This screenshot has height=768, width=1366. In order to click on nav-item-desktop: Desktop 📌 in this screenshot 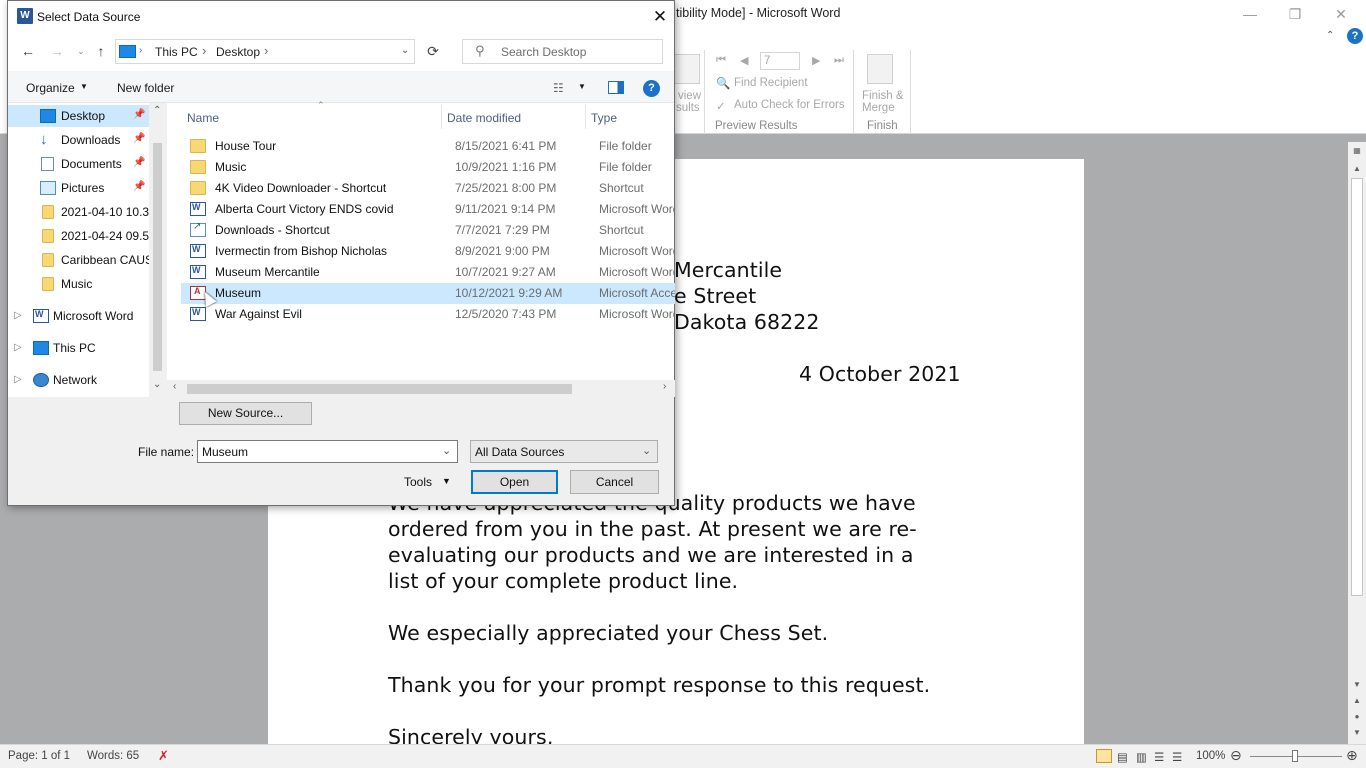, I will do `click(78, 116)`.